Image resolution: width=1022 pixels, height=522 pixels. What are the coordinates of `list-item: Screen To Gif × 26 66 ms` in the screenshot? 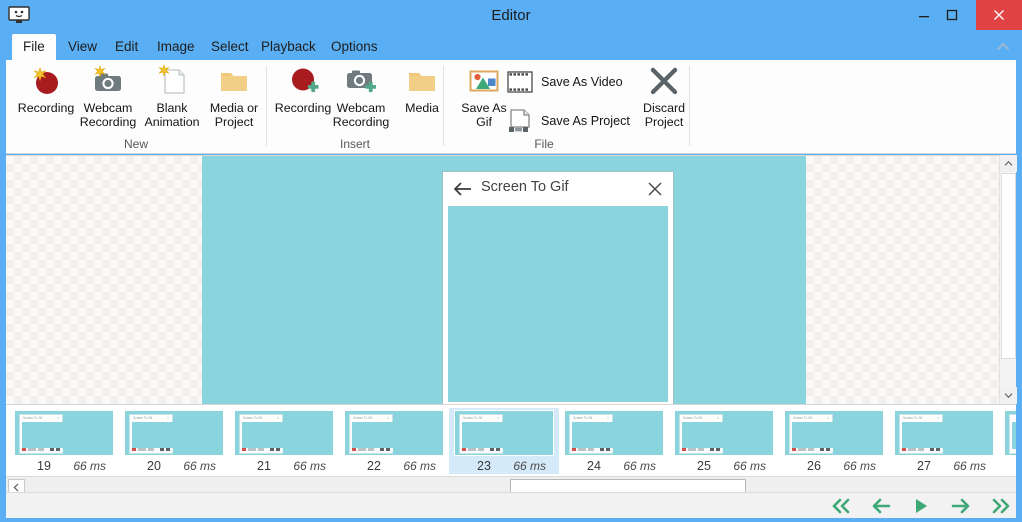 It's located at (834, 441).